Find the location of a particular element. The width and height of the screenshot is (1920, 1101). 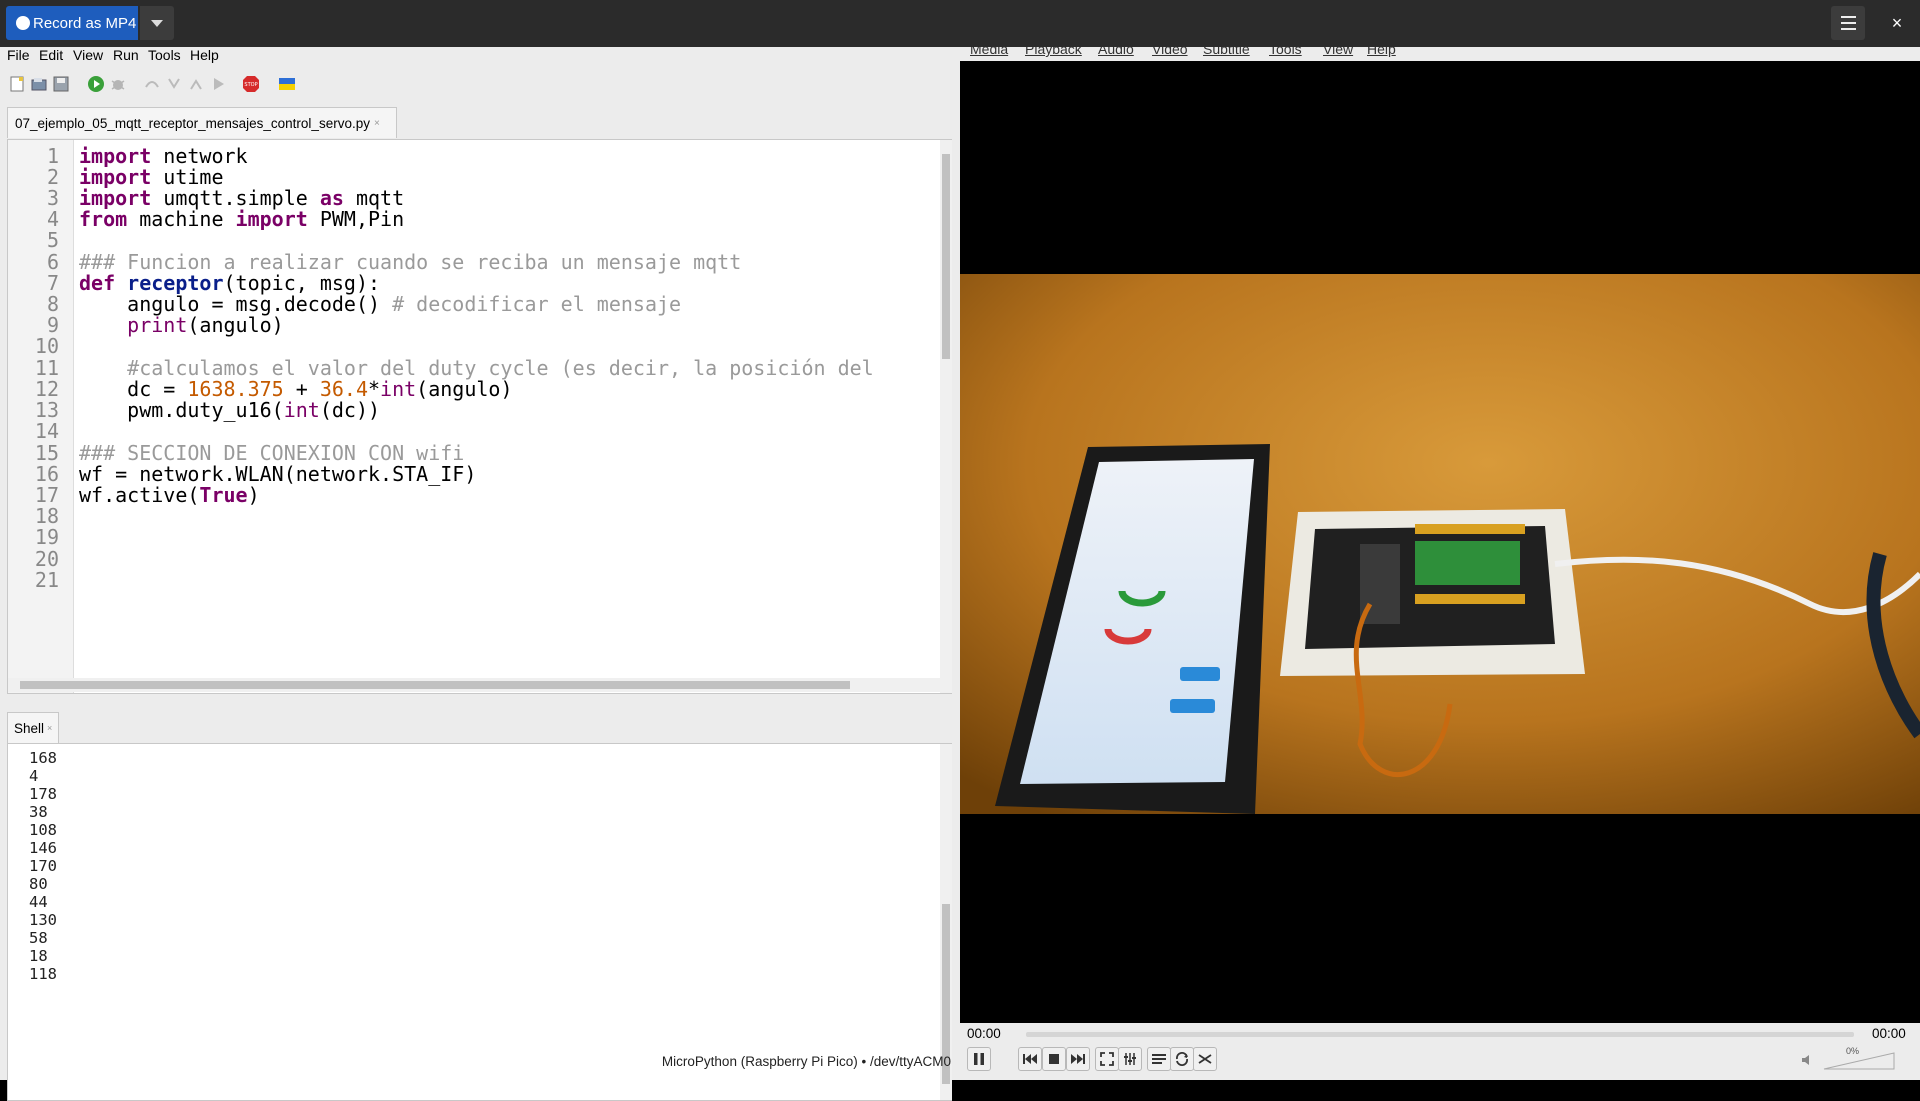

shell-output-line: 44 is located at coordinates (38, 902).